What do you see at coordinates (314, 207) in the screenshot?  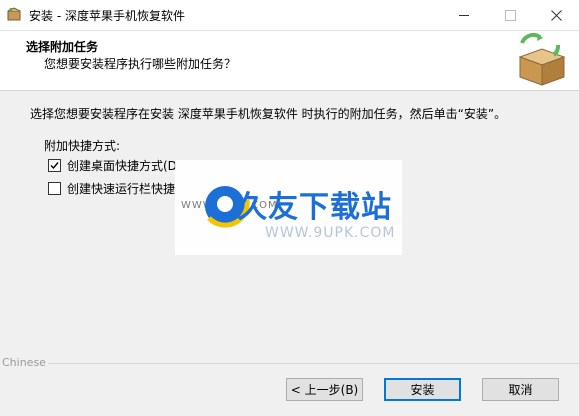 I see `watermark-title: 久友下载站` at bounding box center [314, 207].